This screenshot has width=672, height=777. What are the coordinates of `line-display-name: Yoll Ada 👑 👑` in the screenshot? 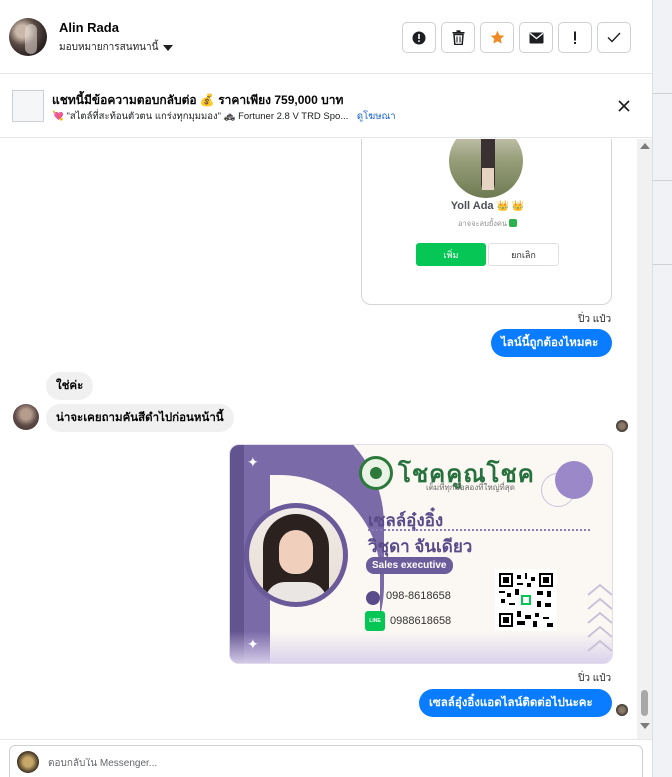 It's located at (486, 206).